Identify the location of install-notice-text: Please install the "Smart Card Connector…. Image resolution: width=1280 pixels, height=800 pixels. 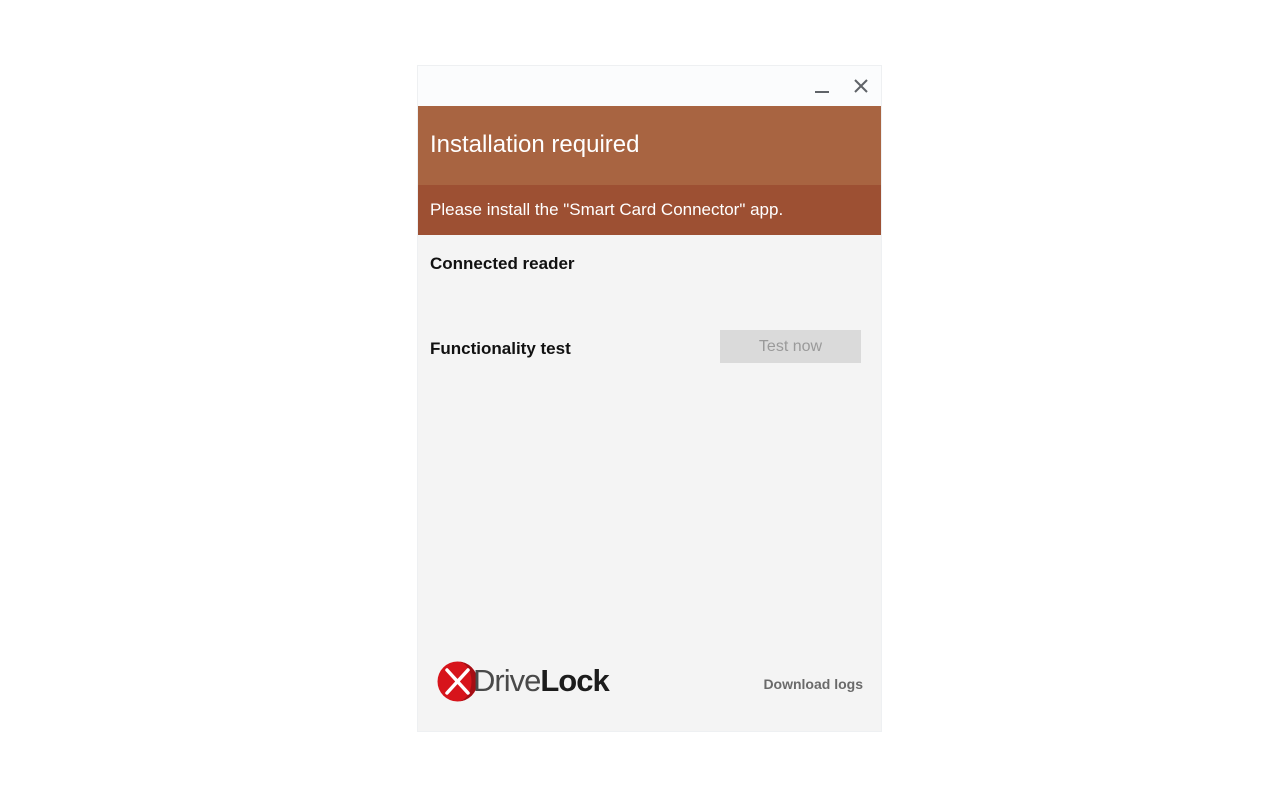
(607, 209).